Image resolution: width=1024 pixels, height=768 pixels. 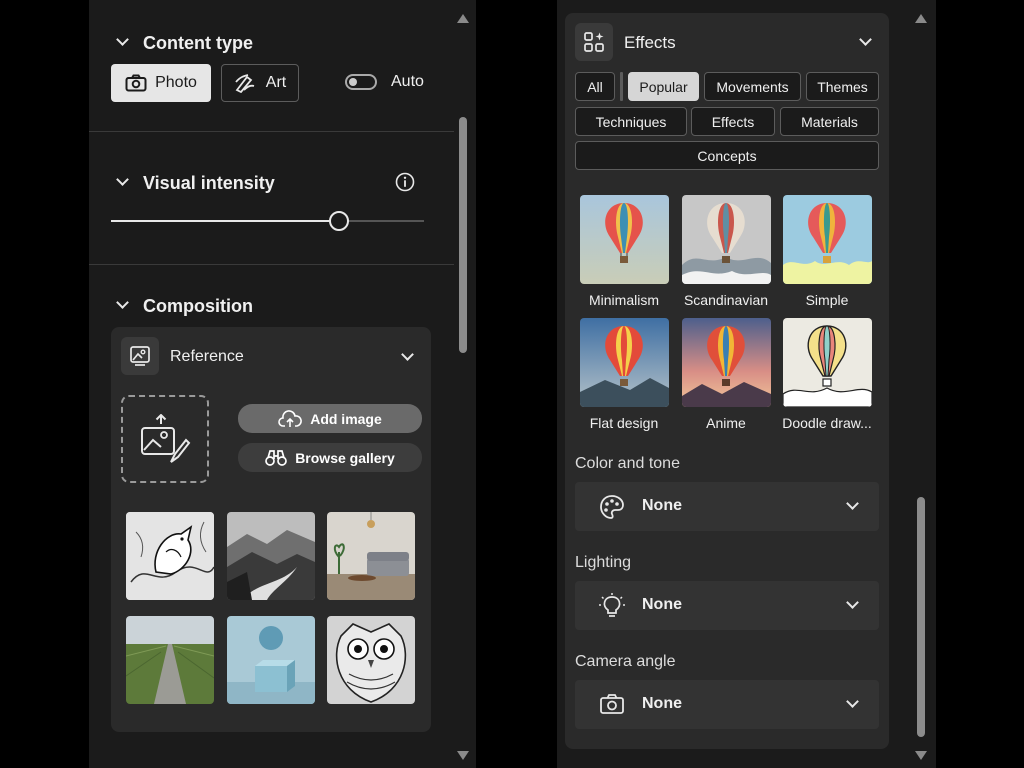 What do you see at coordinates (842, 86) in the screenshot?
I see `filter-themes: Themes` at bounding box center [842, 86].